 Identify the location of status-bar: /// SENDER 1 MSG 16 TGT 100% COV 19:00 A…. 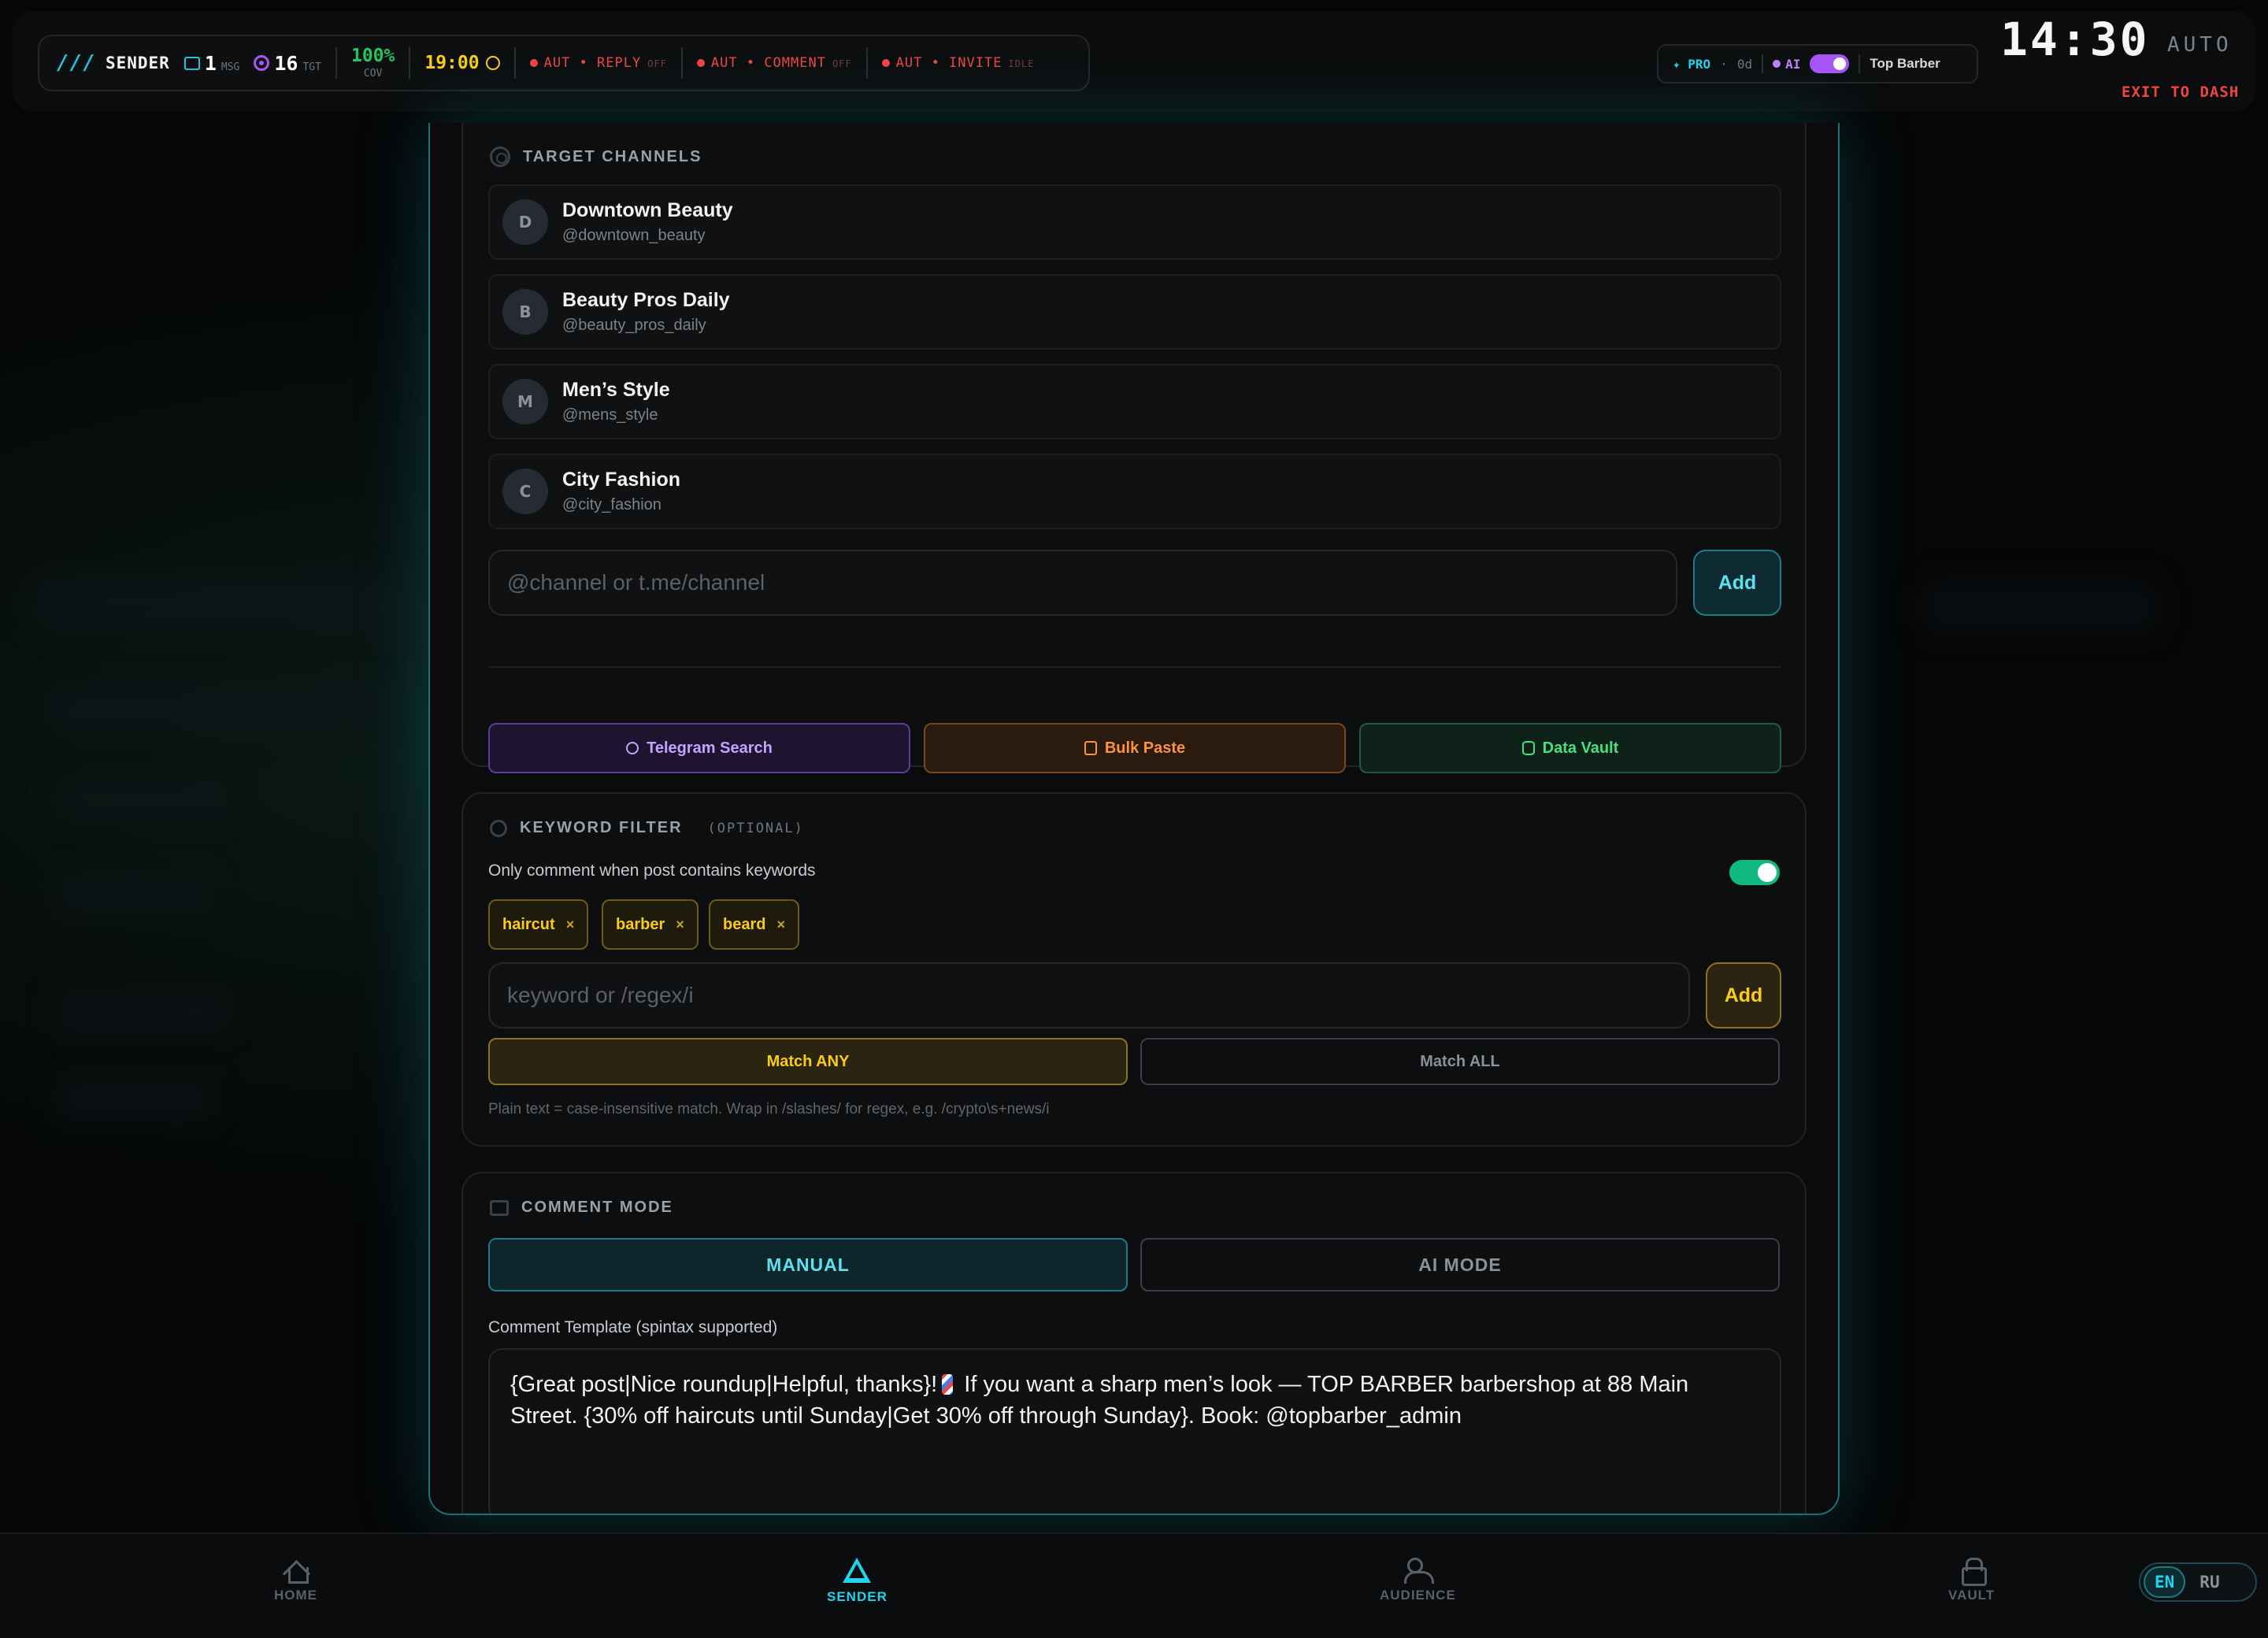
(564, 63).